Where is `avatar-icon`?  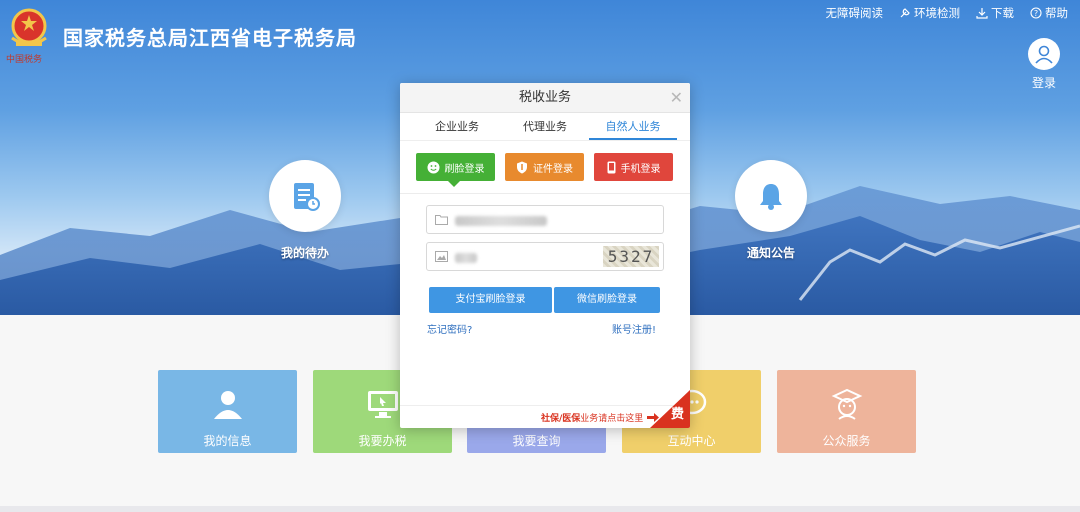
avatar-icon is located at coordinates (1044, 54).